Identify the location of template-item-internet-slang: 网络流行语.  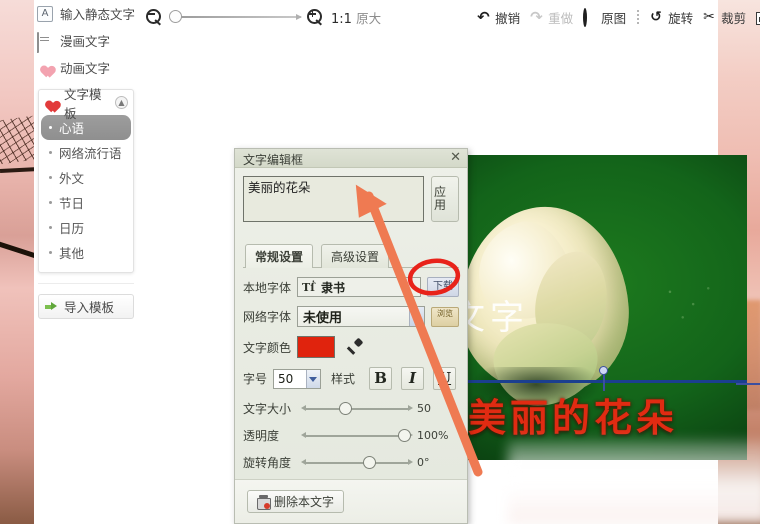
(86, 152).